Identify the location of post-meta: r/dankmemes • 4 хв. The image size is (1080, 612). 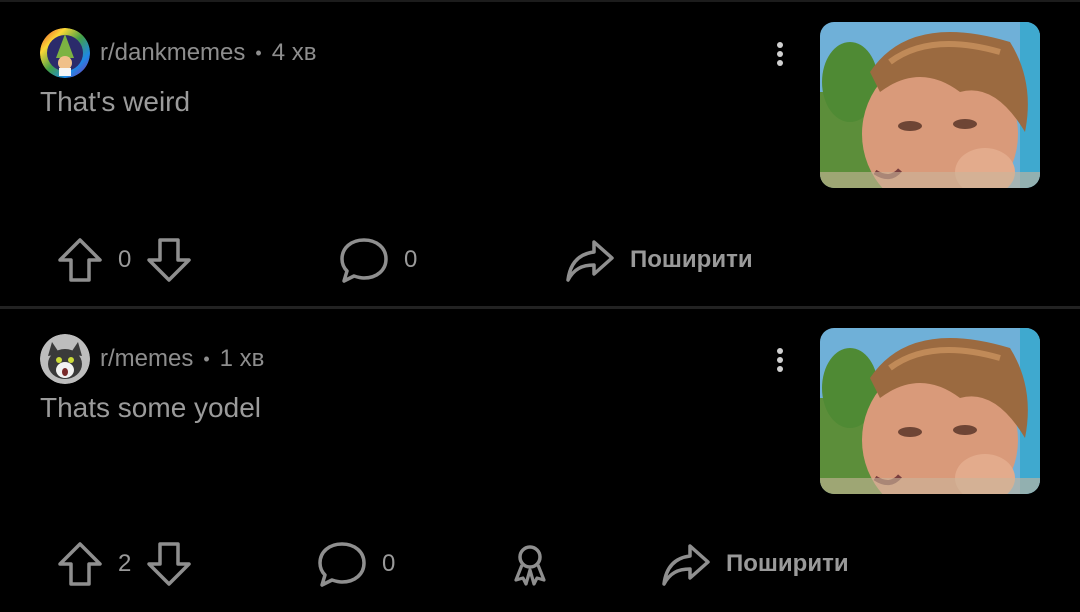
(178, 53).